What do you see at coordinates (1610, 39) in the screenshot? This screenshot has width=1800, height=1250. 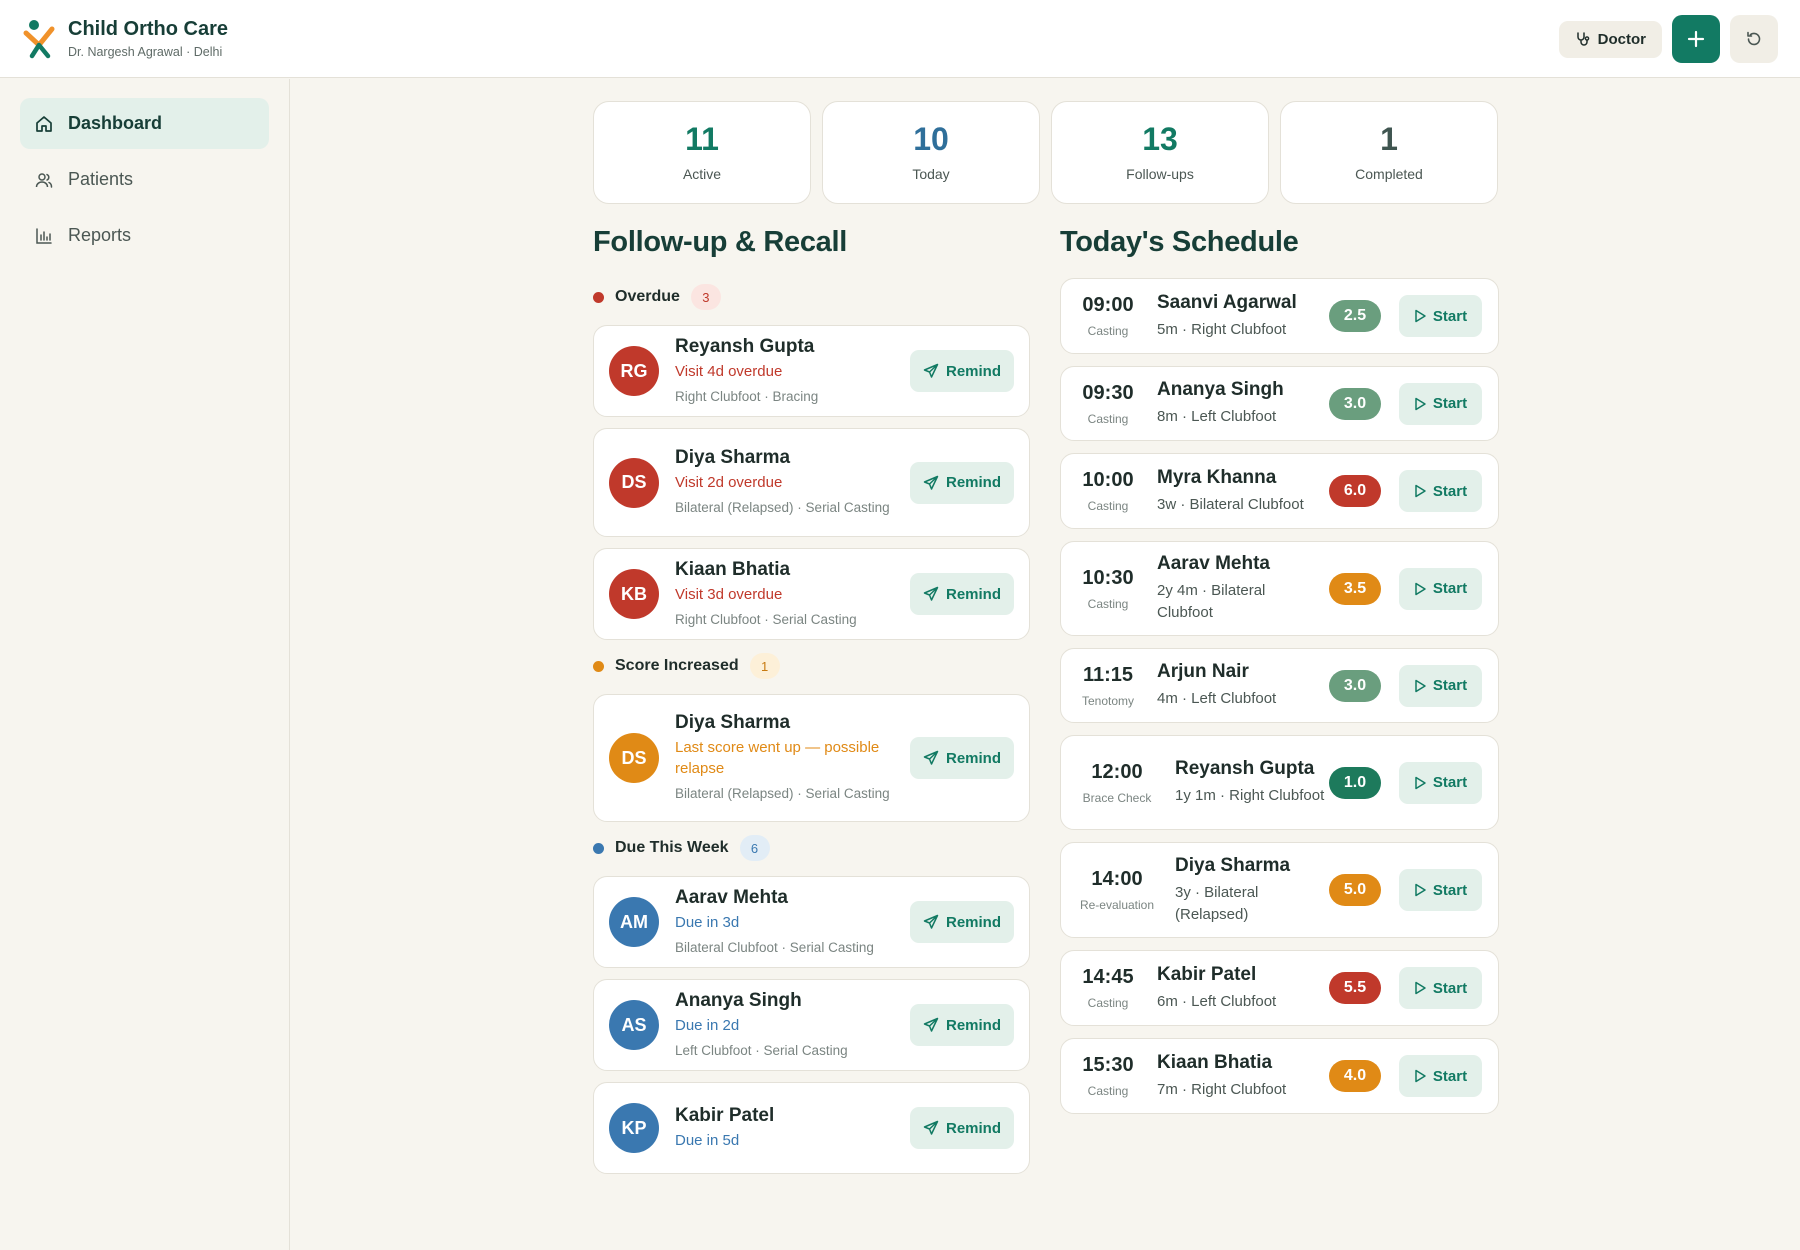 I see `doctor-role-button: Doctor` at bounding box center [1610, 39].